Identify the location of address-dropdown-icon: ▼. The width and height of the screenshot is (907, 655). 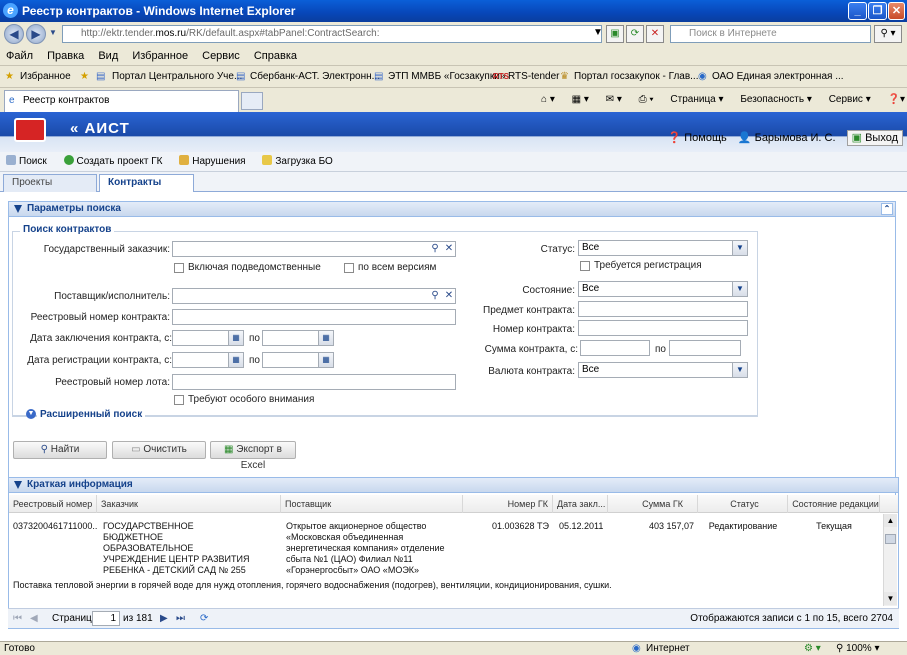
(598, 34).